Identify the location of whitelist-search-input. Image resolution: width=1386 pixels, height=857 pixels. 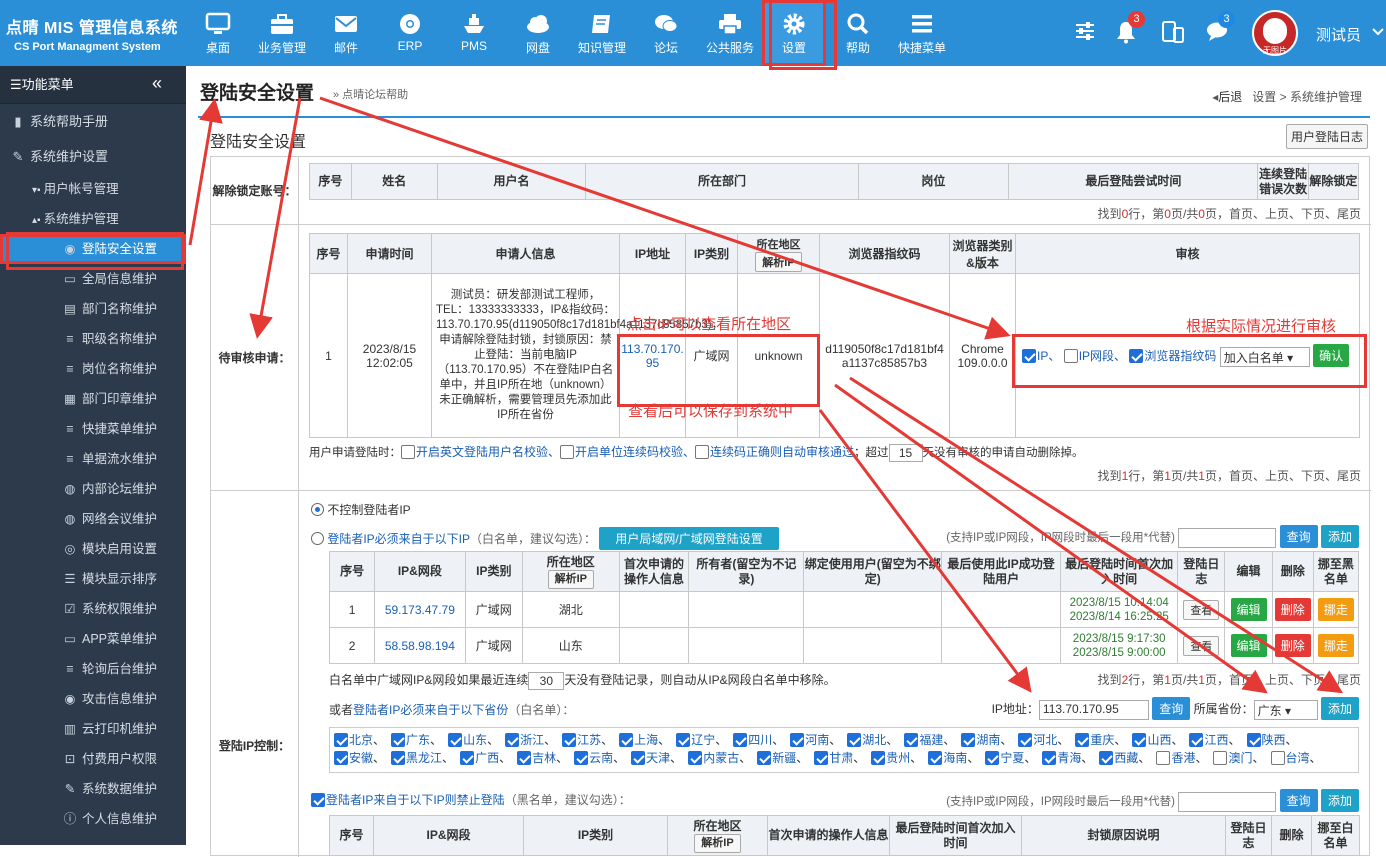
(1227, 537).